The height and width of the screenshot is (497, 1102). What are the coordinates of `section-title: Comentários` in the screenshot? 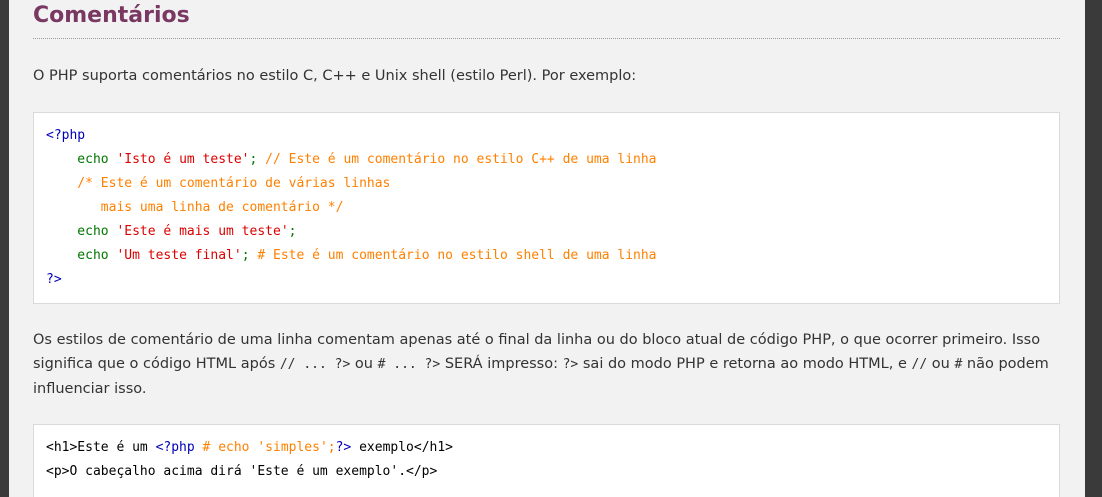 It's located at (111, 15).